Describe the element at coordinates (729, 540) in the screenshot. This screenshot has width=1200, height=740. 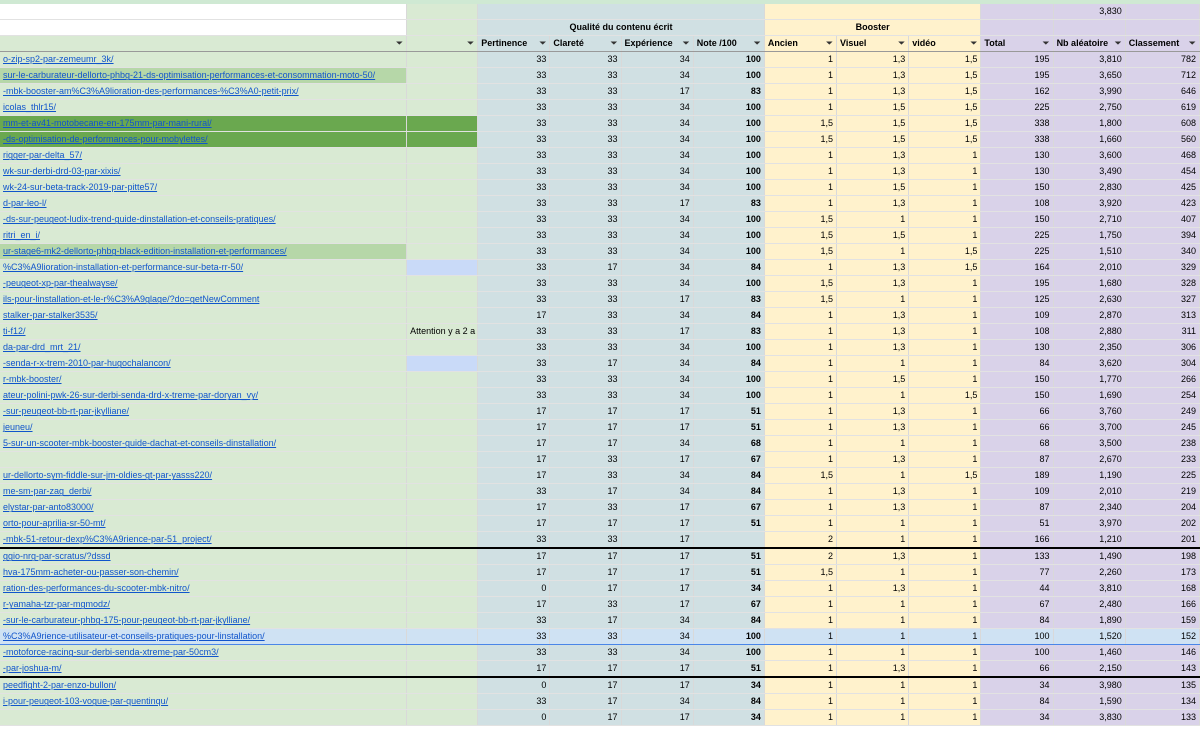
I see `note100-cell` at that location.